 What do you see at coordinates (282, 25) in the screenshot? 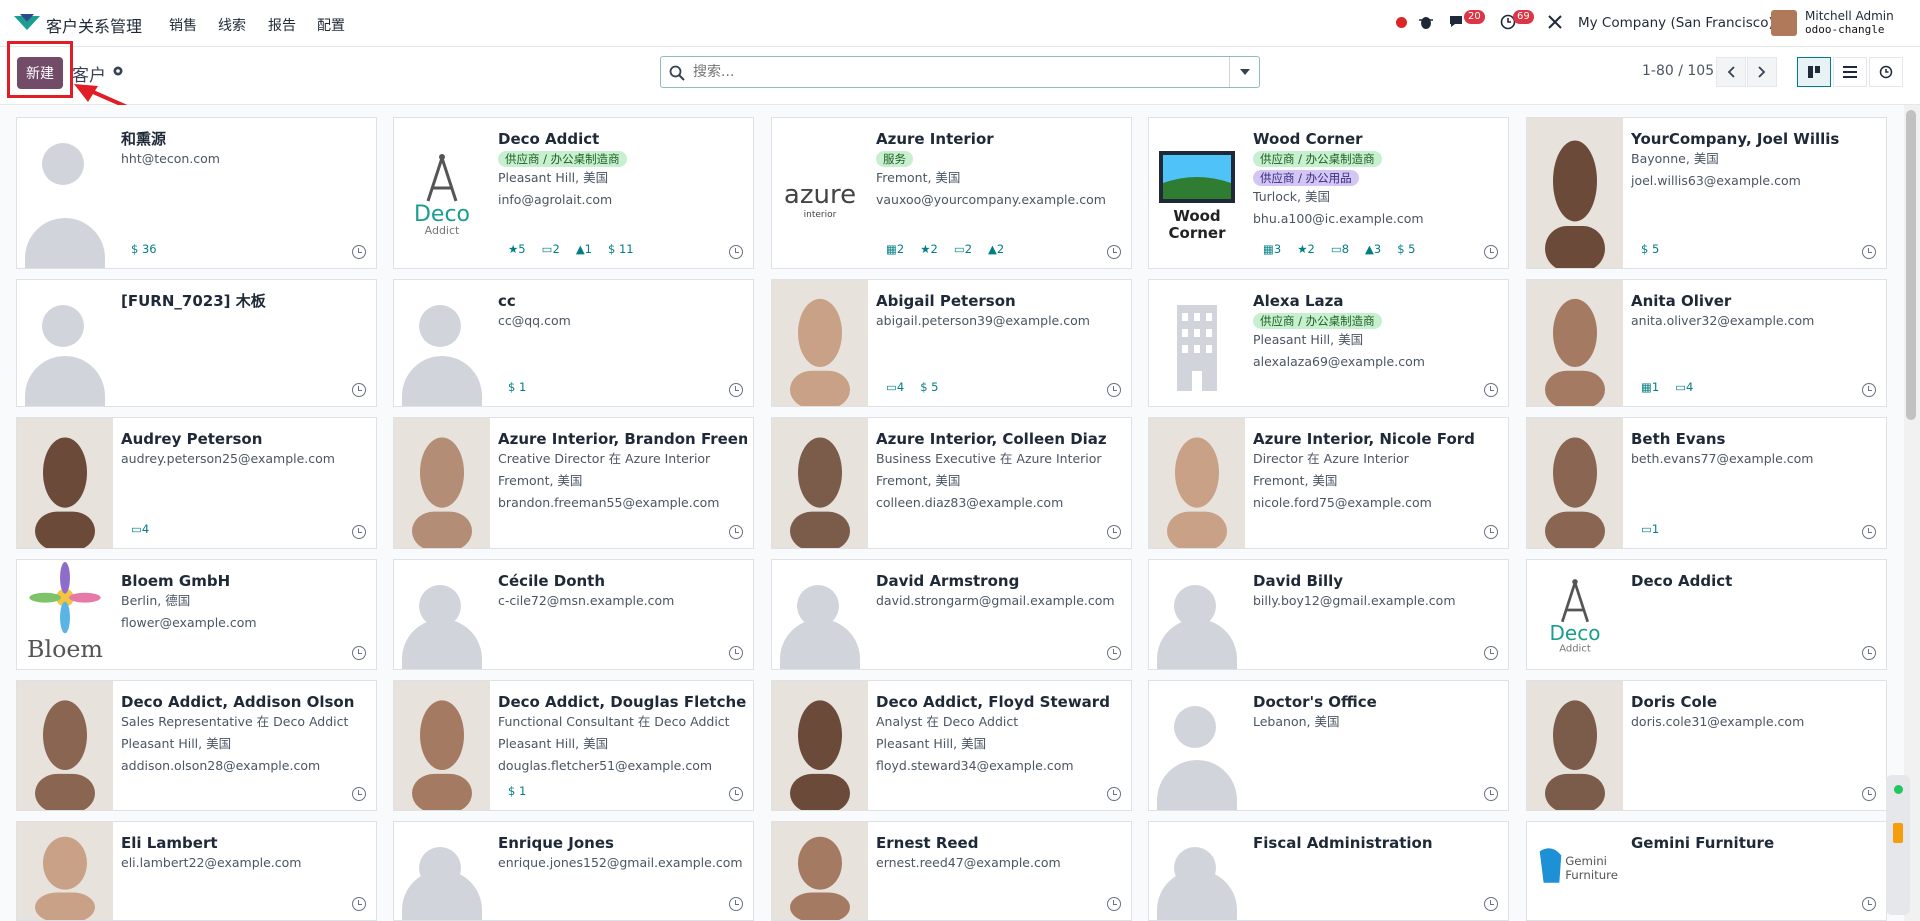
I see `menu-reports: 报告` at bounding box center [282, 25].